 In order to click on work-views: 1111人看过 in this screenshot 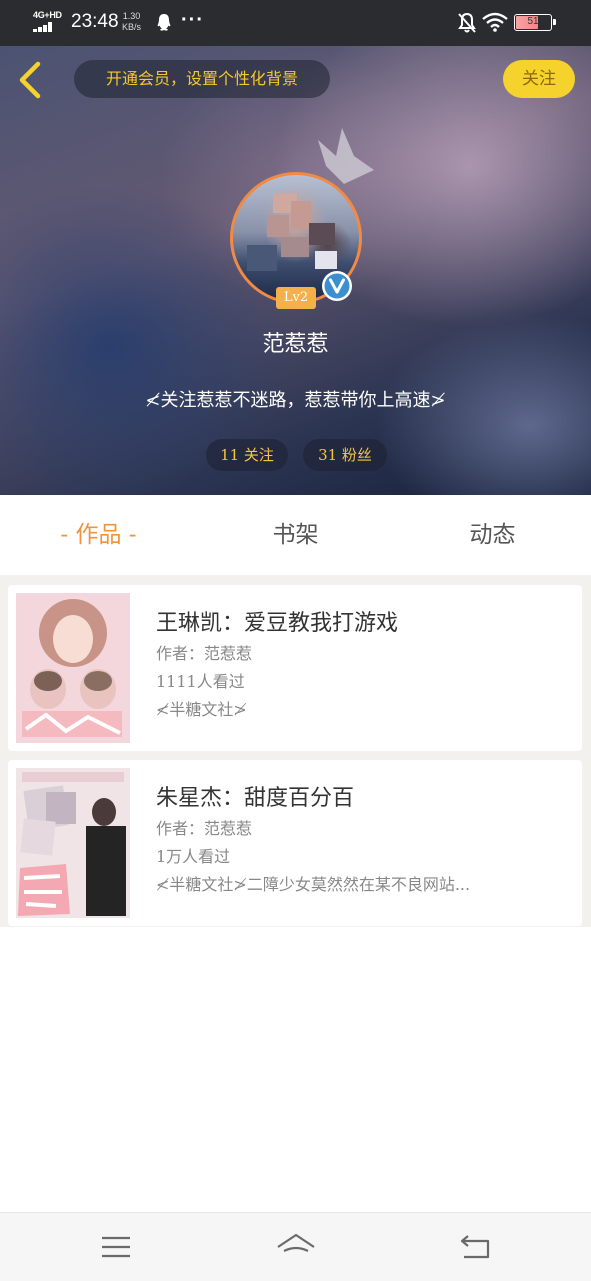, I will do `click(200, 681)`.